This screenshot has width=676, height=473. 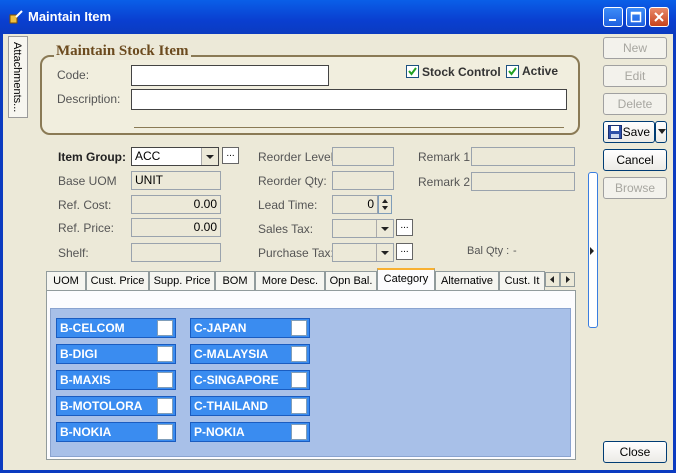 What do you see at coordinates (635, 452) in the screenshot?
I see `close-button: Close` at bounding box center [635, 452].